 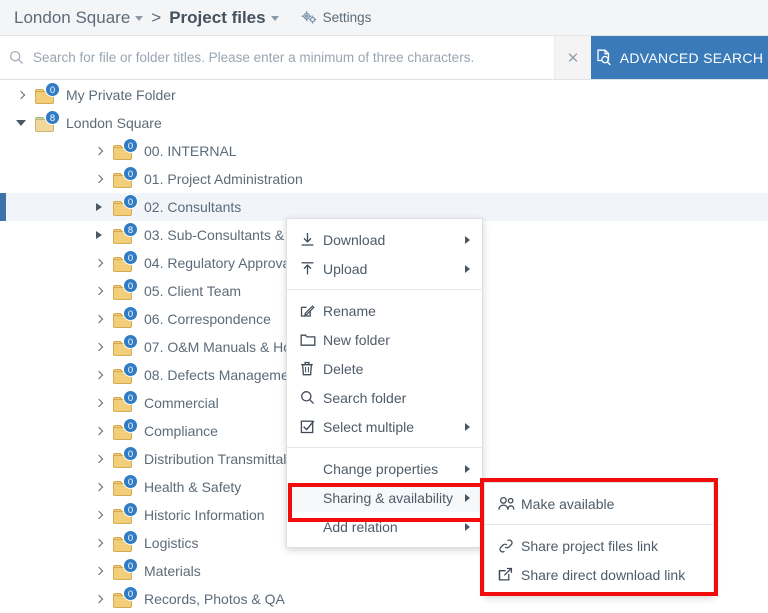 I want to click on menu-item-label: New folder, so click(x=356, y=339).